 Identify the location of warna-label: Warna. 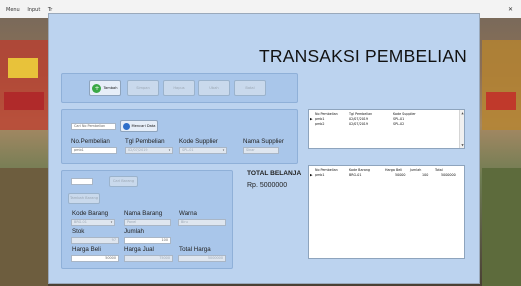
(188, 213).